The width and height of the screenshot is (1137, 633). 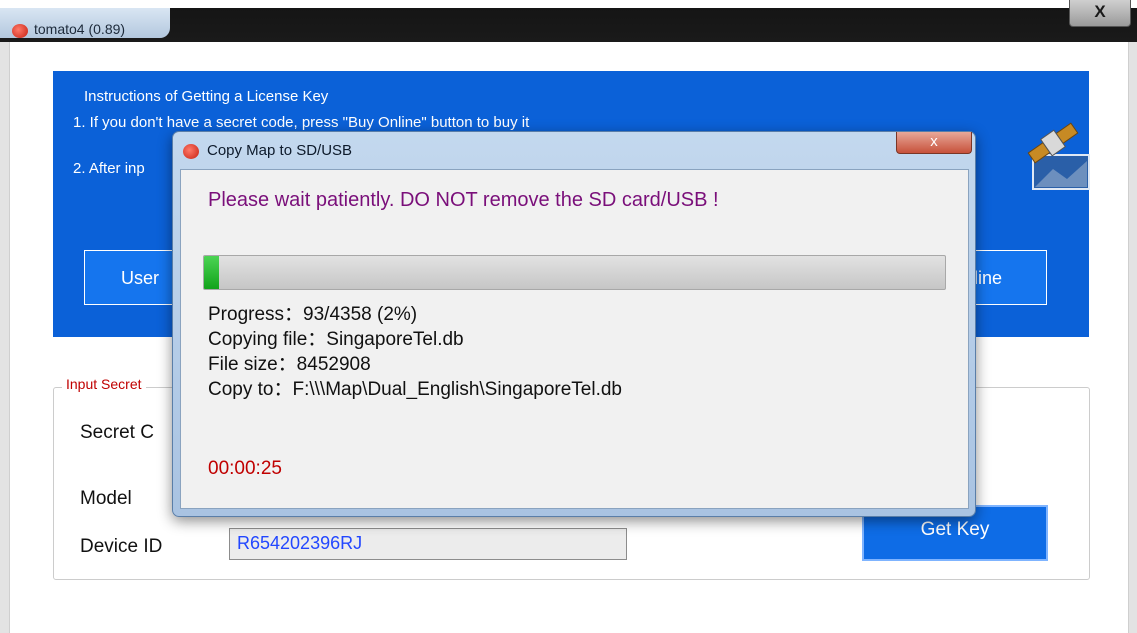 I want to click on window-frame-right, so click(x=1132, y=337).